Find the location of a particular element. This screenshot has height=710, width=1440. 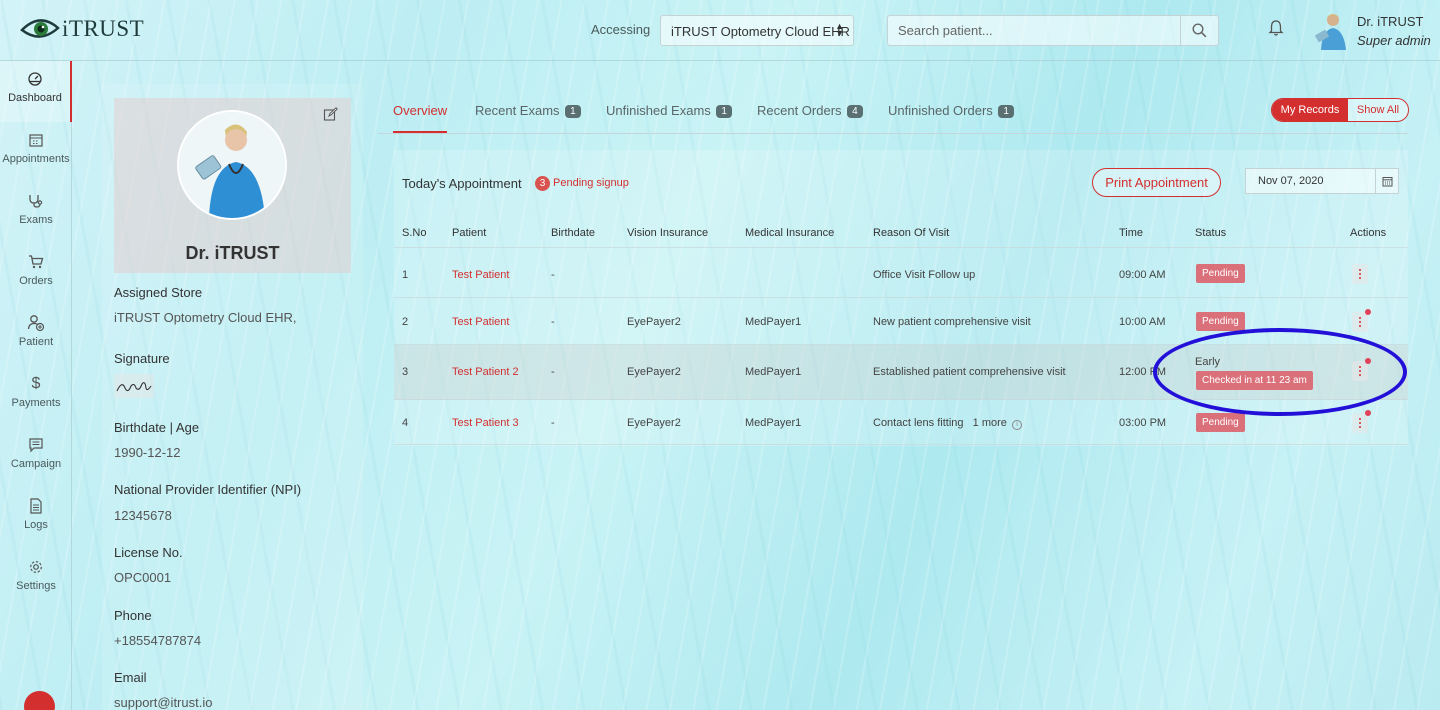

add-person-icon is located at coordinates (36, 323).